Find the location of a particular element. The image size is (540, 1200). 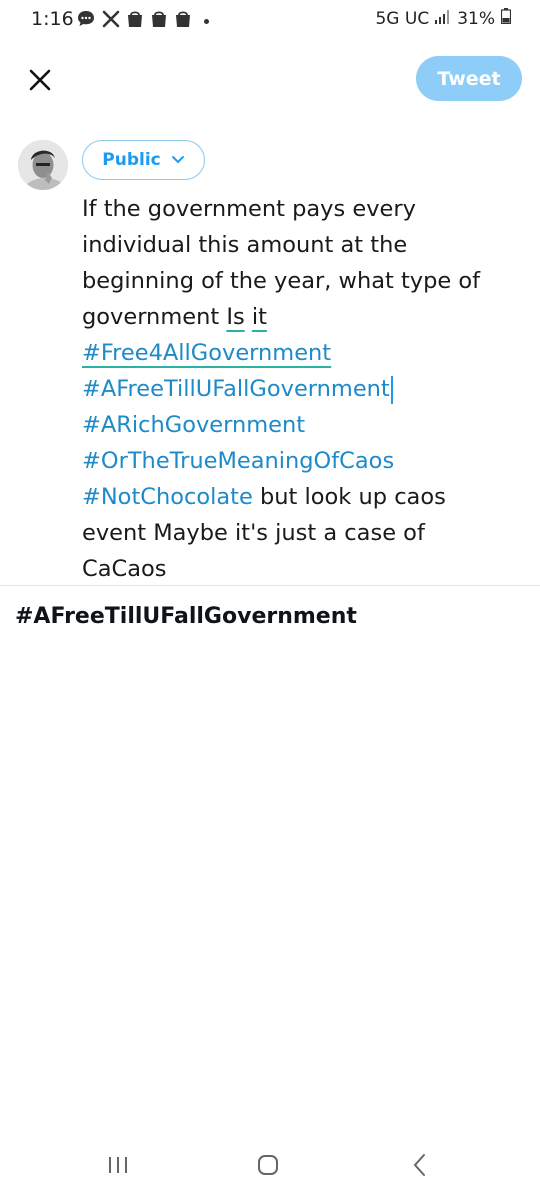

more-notifications-dot is located at coordinates (206, 21).